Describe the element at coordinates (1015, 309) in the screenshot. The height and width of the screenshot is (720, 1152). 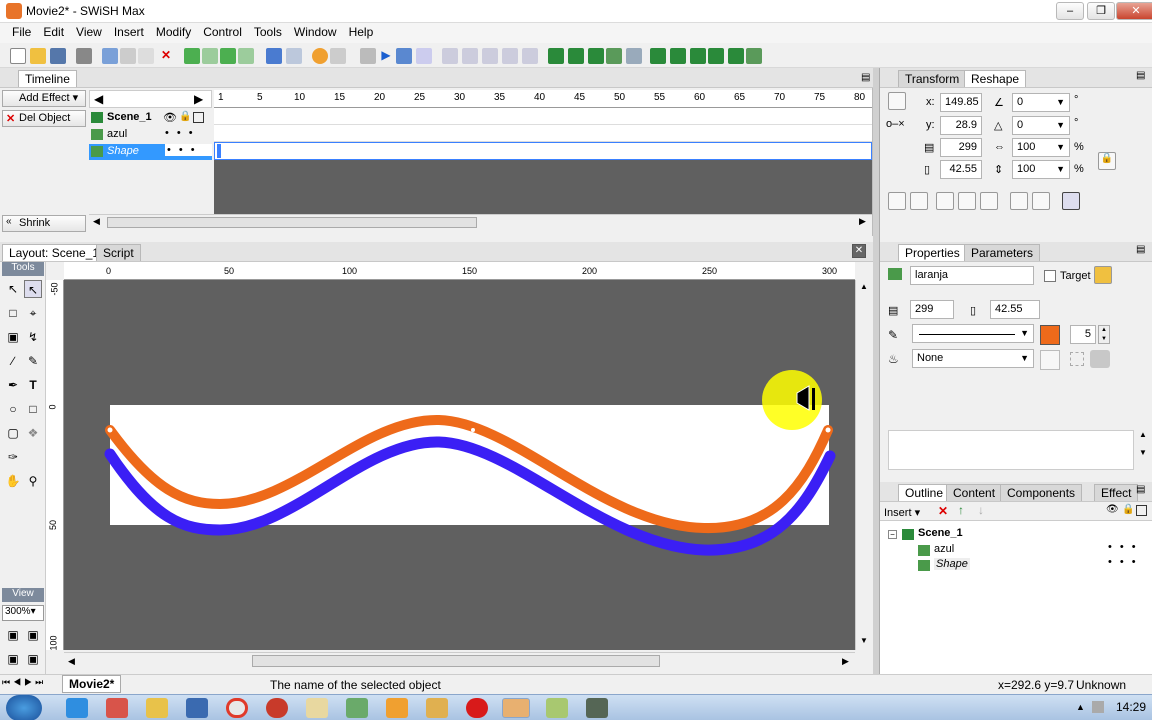
I see `prop-height-field: 42.55` at that location.